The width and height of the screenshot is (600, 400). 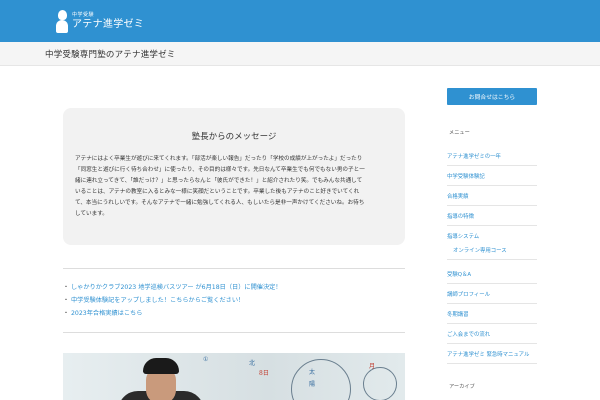 I want to click on news-item: ・ 2023年合格実績はこちら, so click(x=234, y=312).